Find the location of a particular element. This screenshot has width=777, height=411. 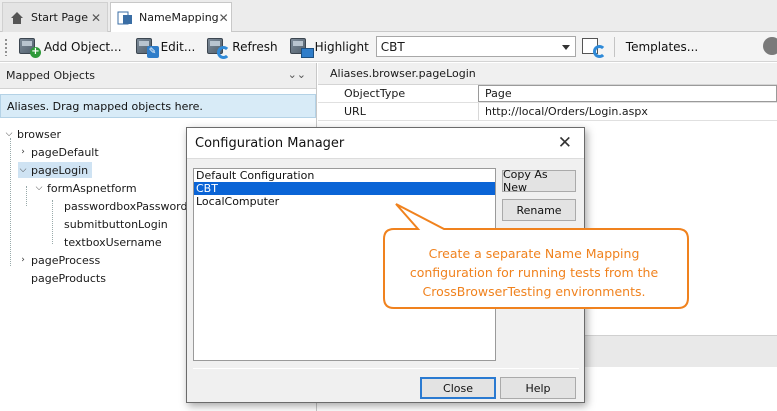

tree-node-selected: ⌵ pageLogin is located at coordinates (55, 170).